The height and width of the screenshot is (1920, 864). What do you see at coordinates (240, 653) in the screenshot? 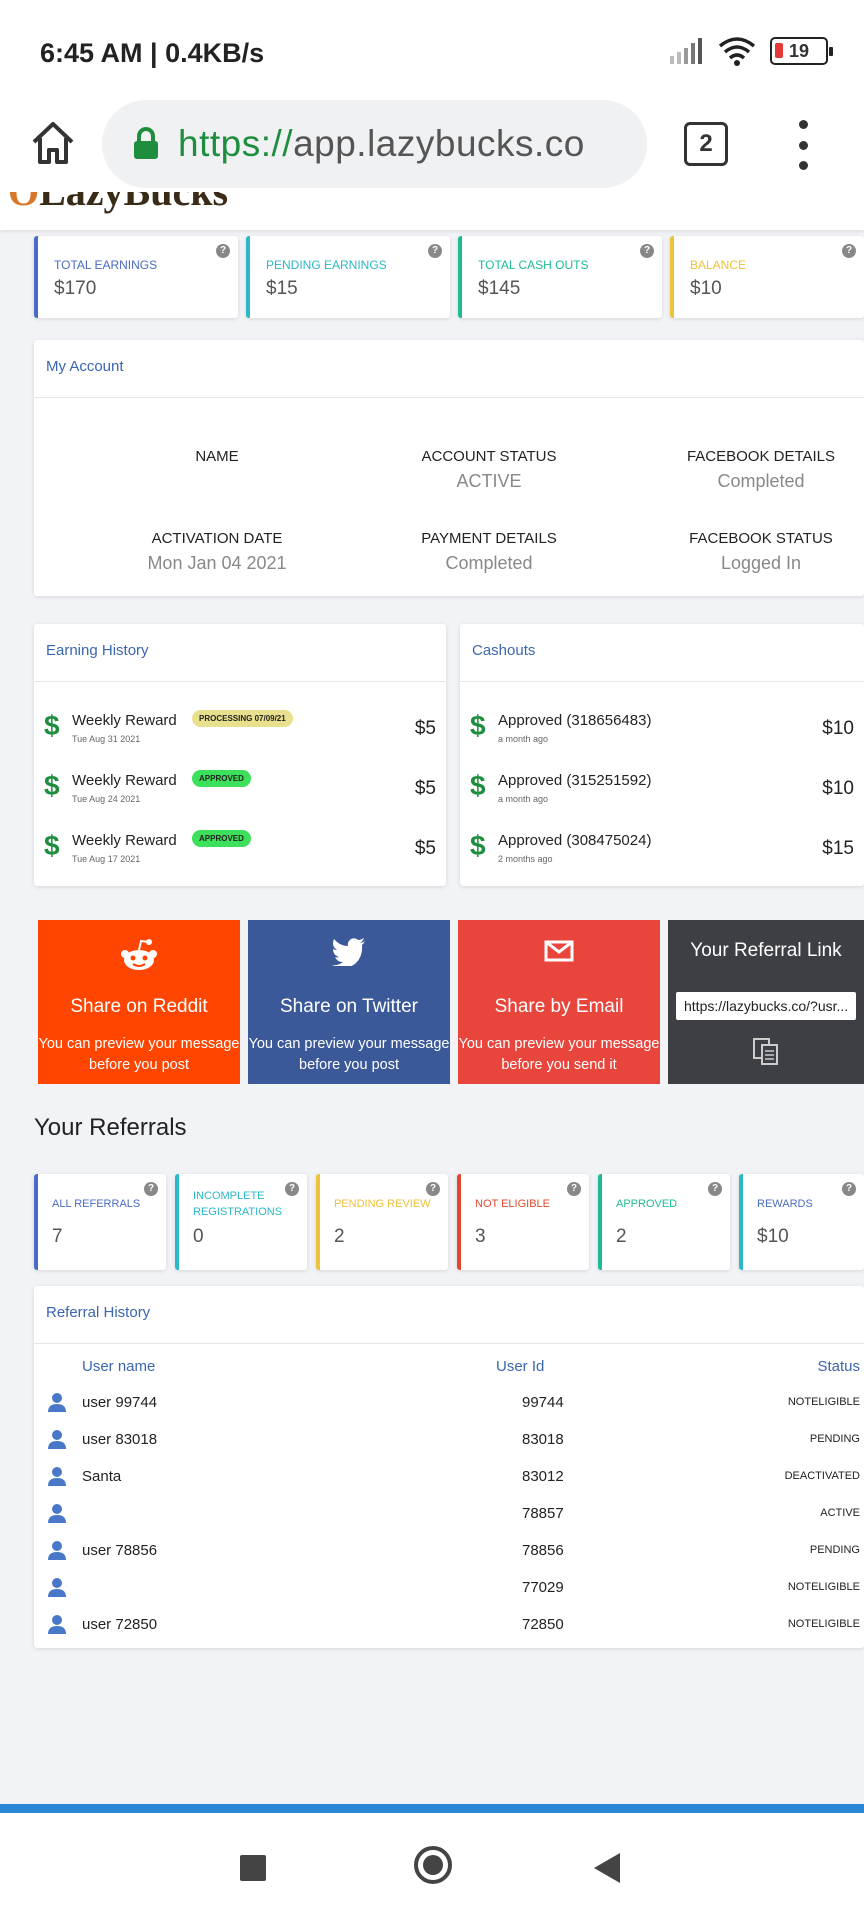
I see `card-title: Earning History` at bounding box center [240, 653].